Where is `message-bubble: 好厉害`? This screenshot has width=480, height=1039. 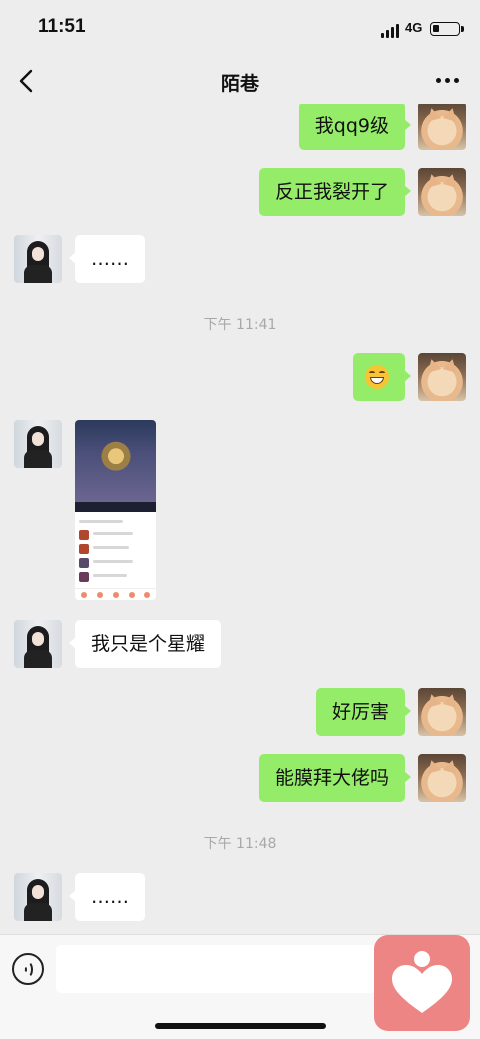
message-bubble: 好厉害 is located at coordinates (363, 712).